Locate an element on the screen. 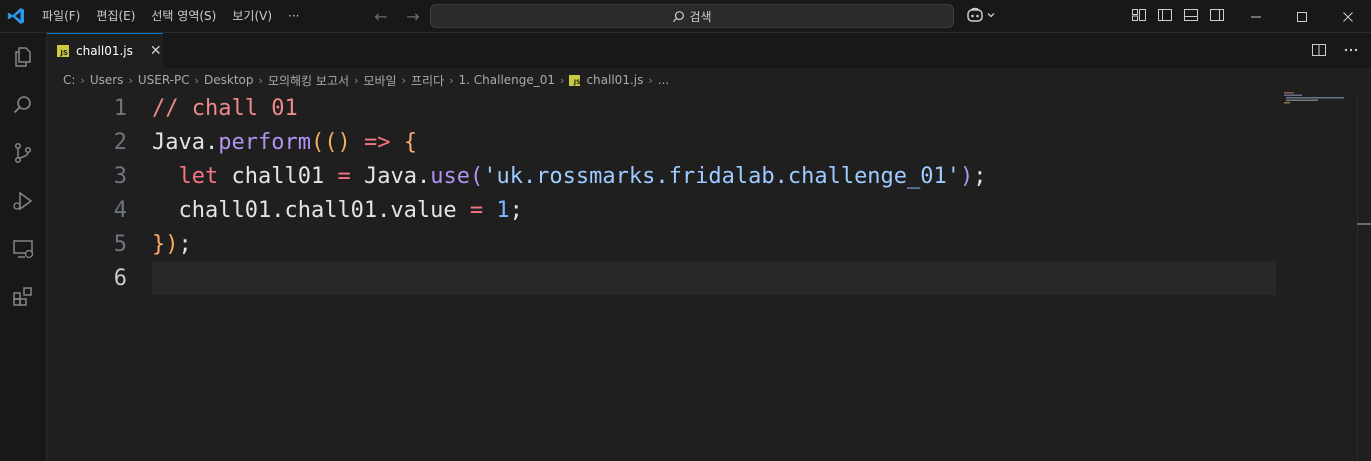 The width and height of the screenshot is (1371, 461). close-icon is located at coordinates (1348, 16).